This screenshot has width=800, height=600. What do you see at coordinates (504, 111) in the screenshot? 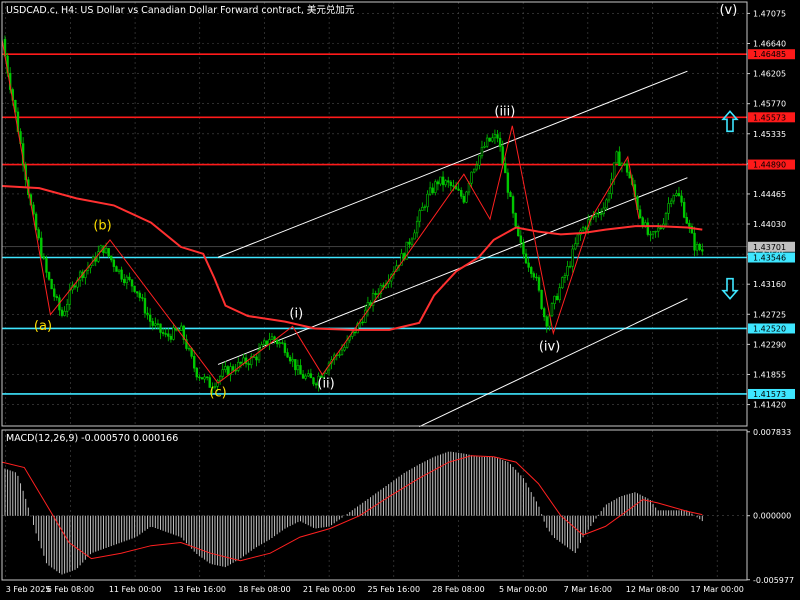
I see `wave-label: (iii)` at bounding box center [504, 111].